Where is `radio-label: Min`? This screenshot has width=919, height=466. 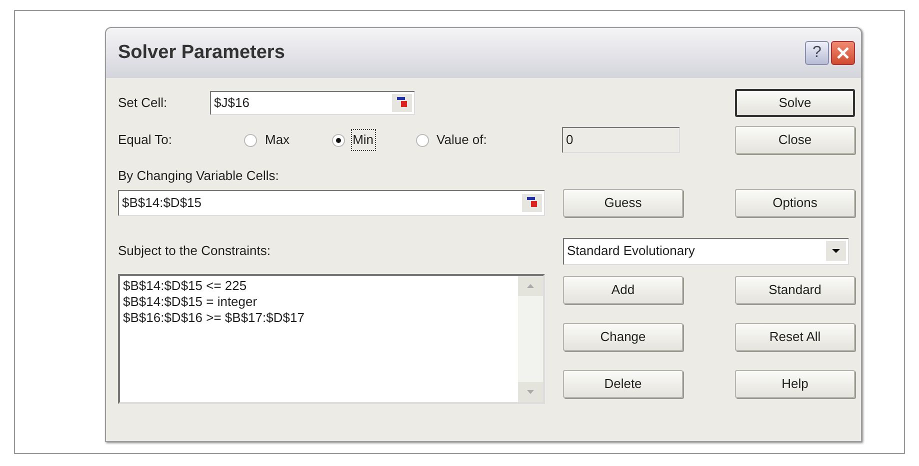 radio-label: Min is located at coordinates (363, 140).